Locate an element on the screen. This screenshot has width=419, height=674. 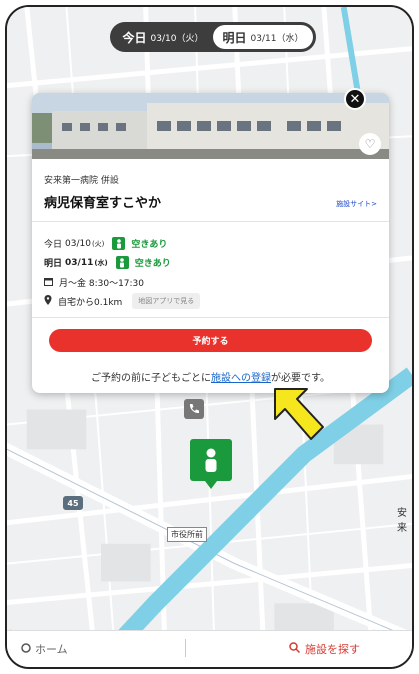
reserve-button: 予約する is located at coordinates (210, 340).